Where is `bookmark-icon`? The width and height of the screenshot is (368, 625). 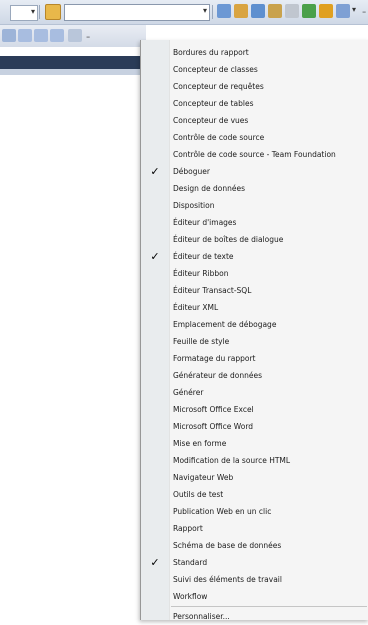
bookmark-icon is located at coordinates (9, 35).